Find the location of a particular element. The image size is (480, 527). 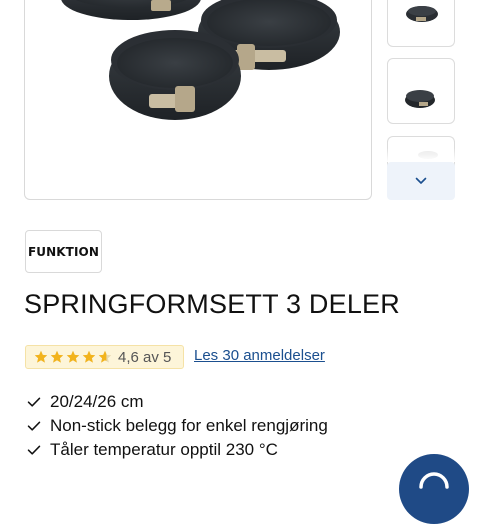

thumbnail-fade is located at coordinates (421, 155).